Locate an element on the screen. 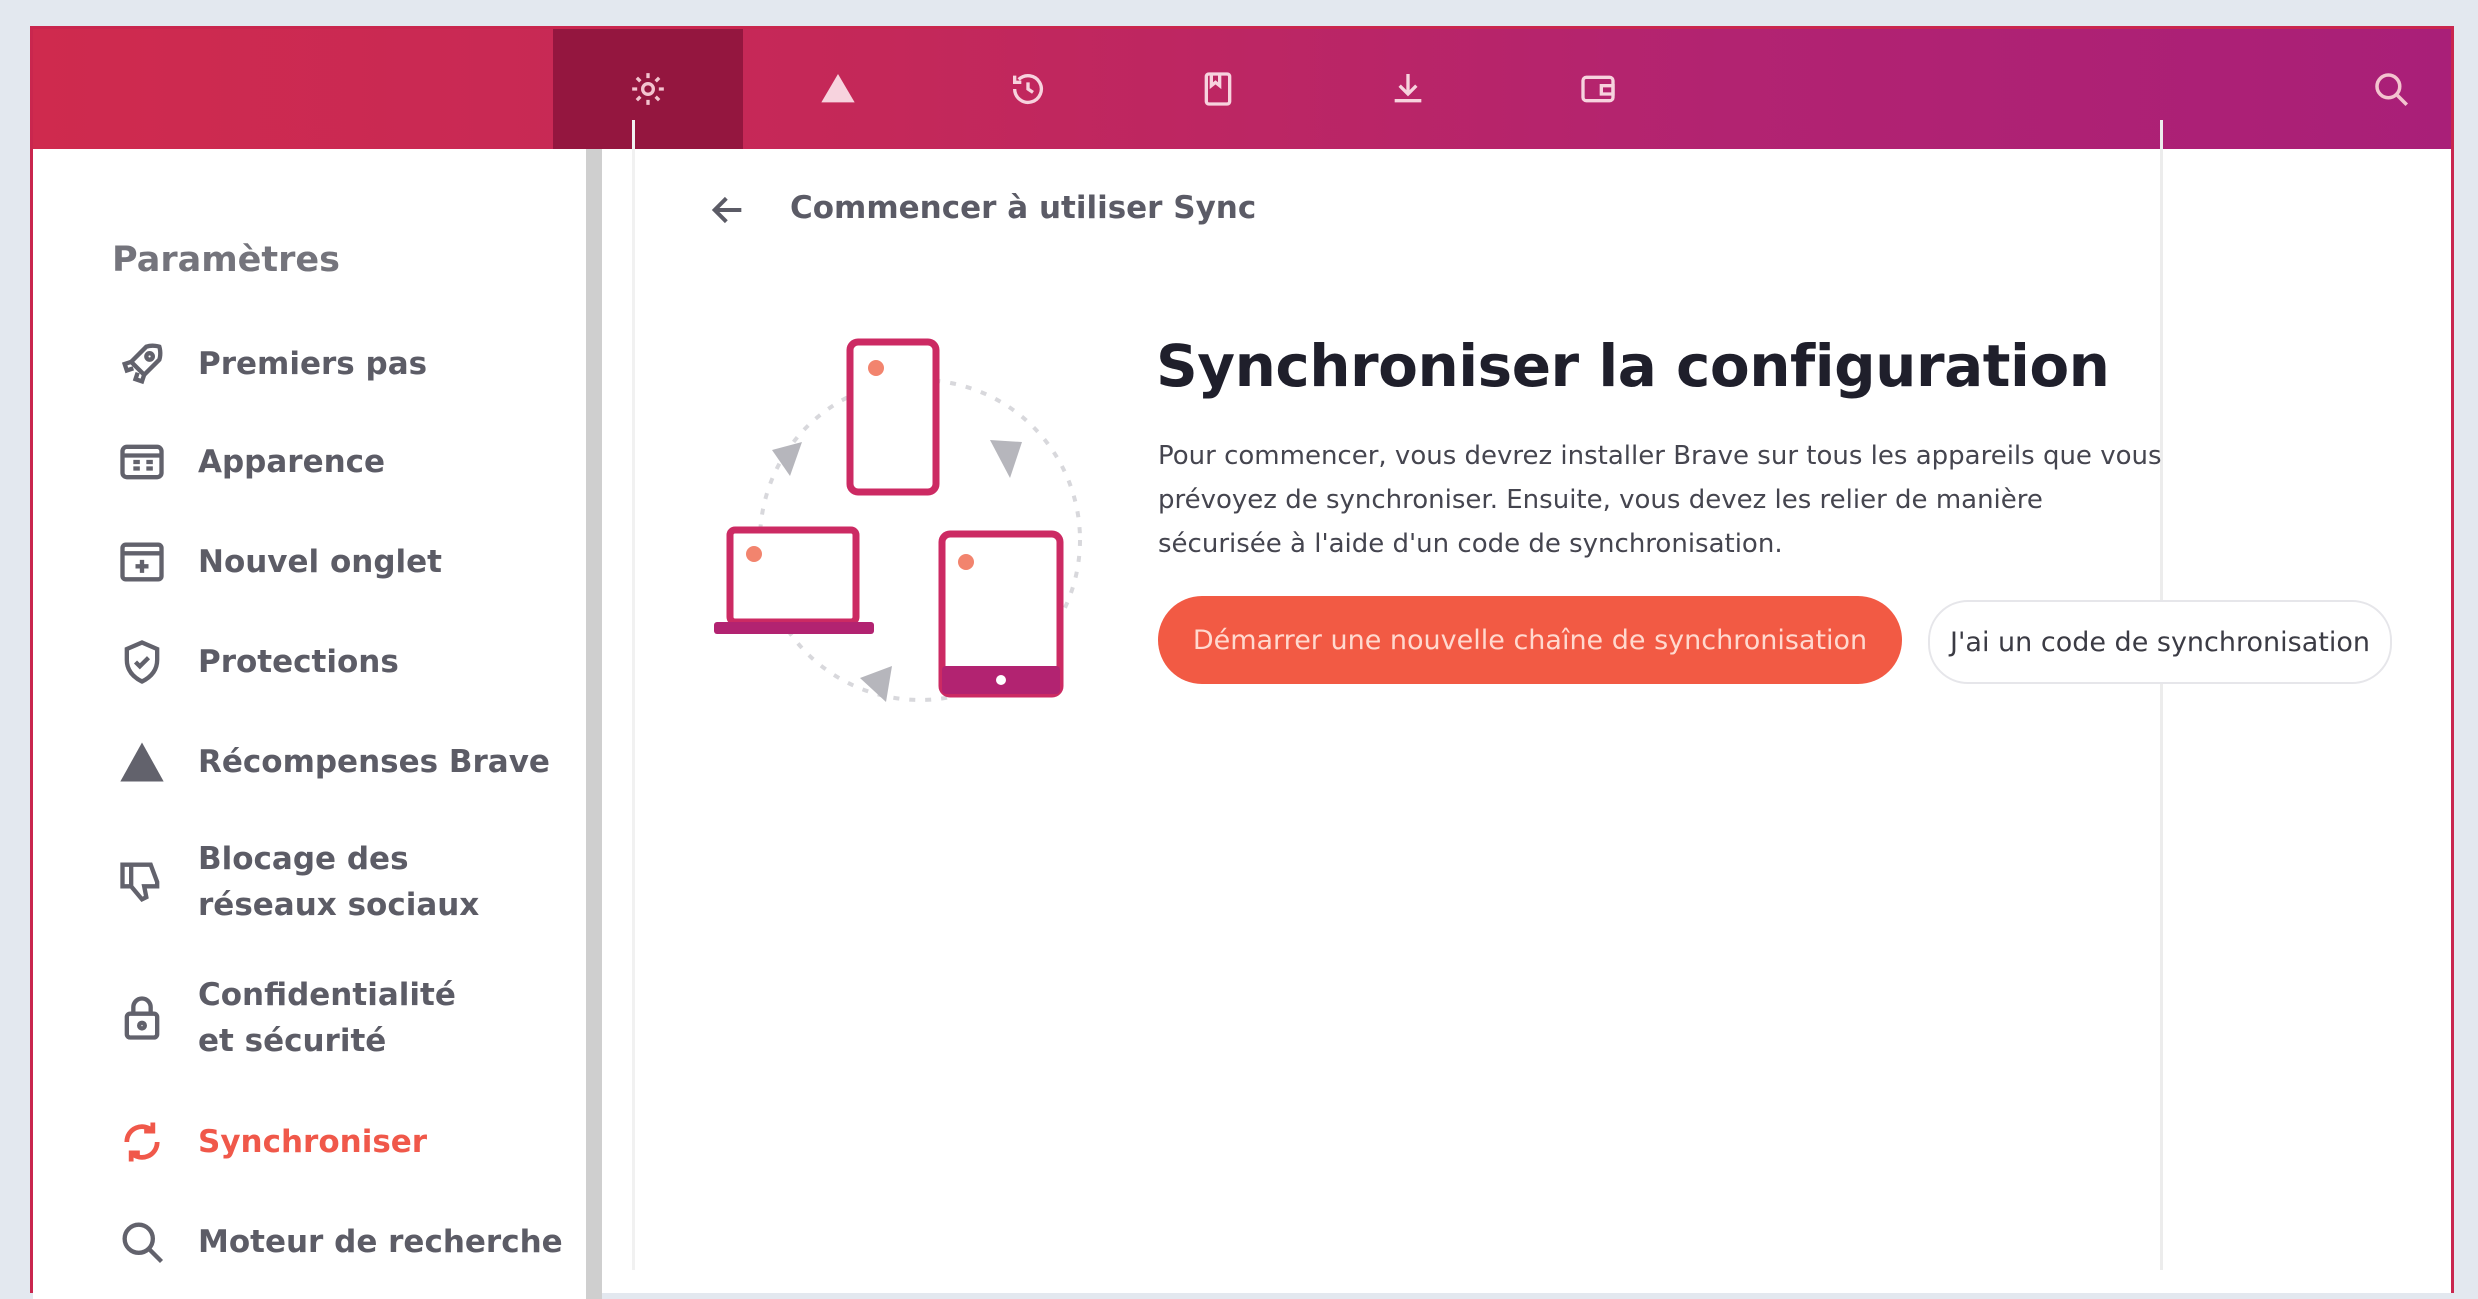 This screenshot has width=2478, height=1299. sidebar-item-apparence: Apparence is located at coordinates (342, 462).